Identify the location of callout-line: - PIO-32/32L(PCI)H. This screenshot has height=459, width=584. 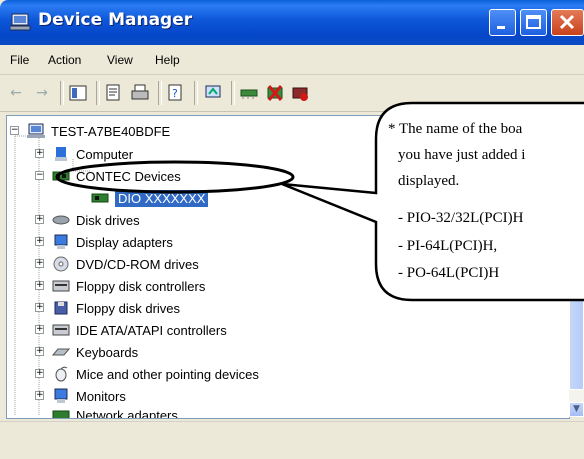
(461, 218).